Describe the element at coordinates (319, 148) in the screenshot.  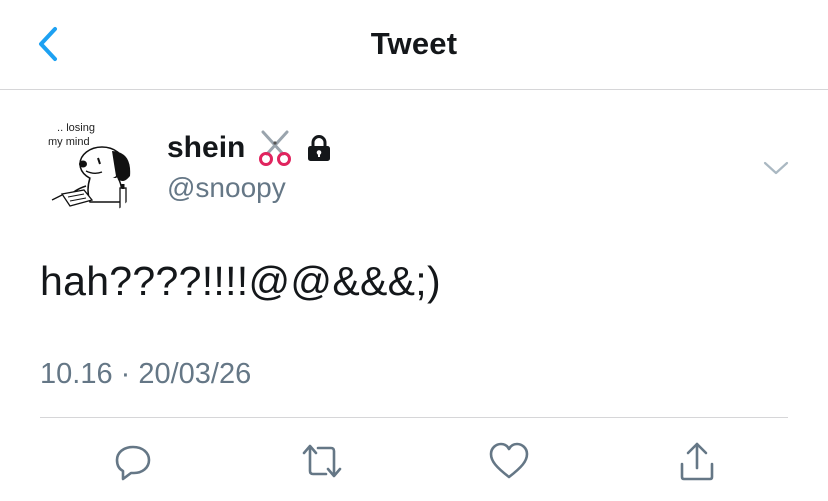
I see `lock-icon` at that location.